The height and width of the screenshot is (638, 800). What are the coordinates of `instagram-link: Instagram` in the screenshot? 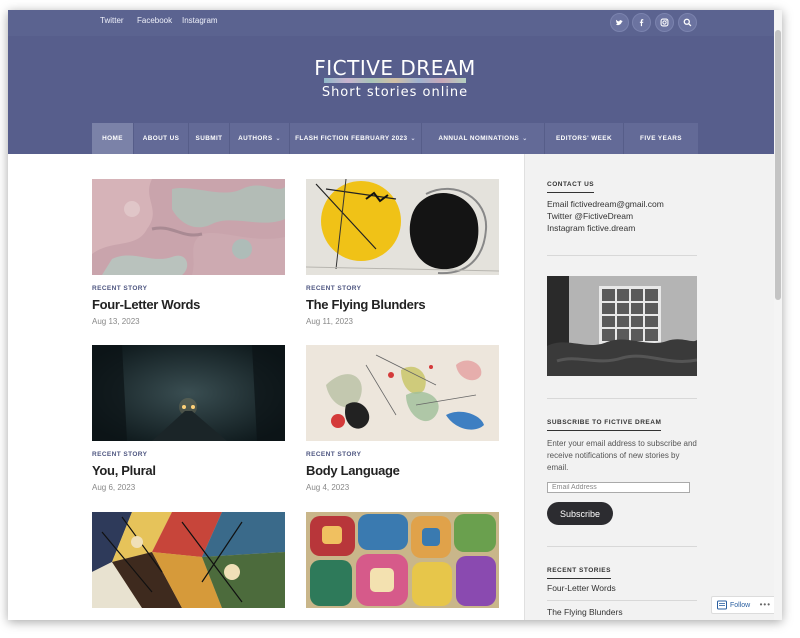 It's located at (200, 20).